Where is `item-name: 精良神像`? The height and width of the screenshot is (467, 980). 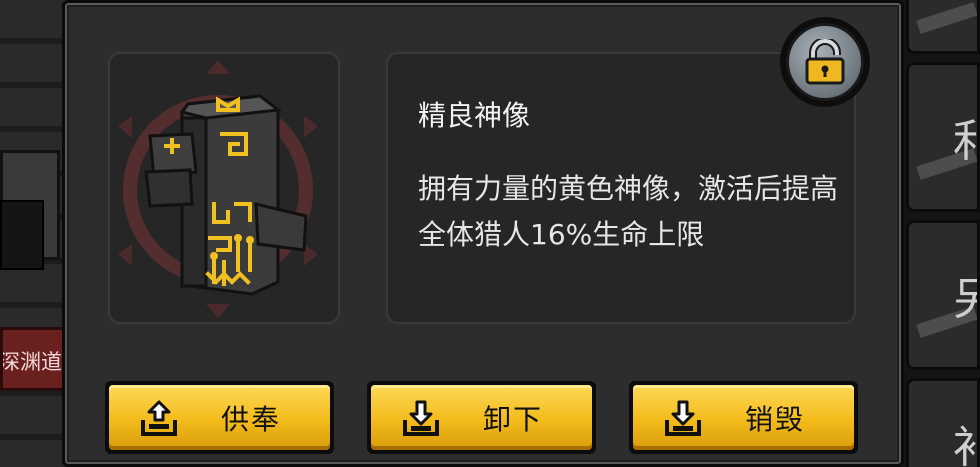 item-name: 精良神像 is located at coordinates (474, 115).